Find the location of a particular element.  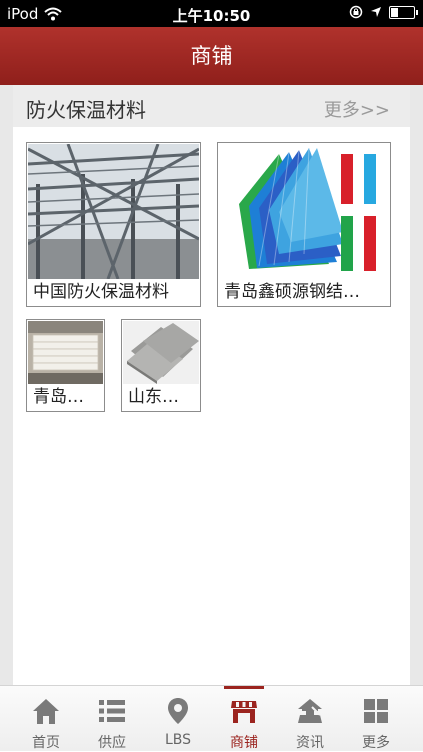

status-right is located at coordinates (383, 12).